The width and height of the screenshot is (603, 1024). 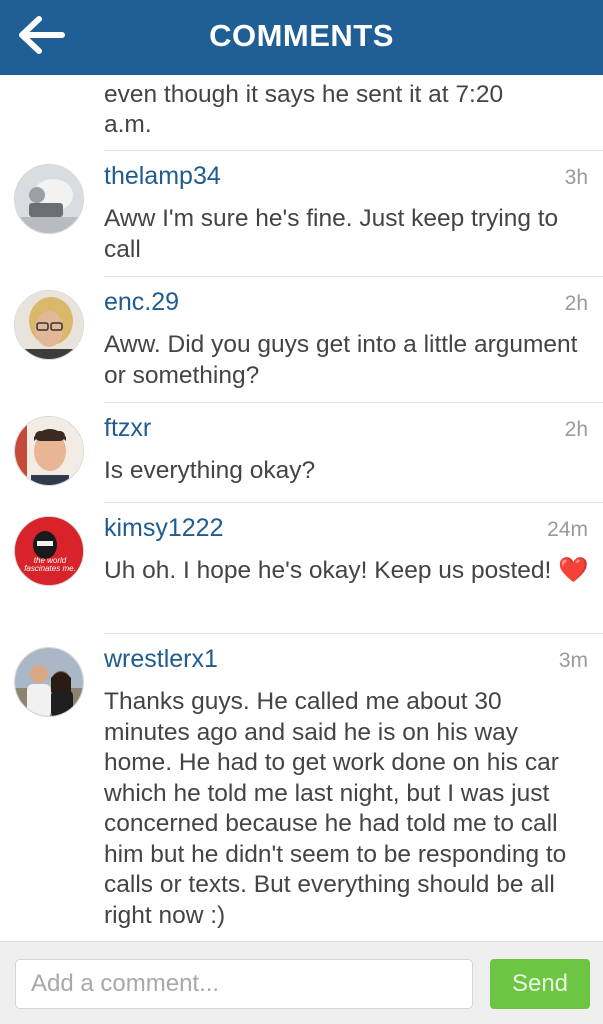 I want to click on comment-timestamp: 24m, so click(x=567, y=529).